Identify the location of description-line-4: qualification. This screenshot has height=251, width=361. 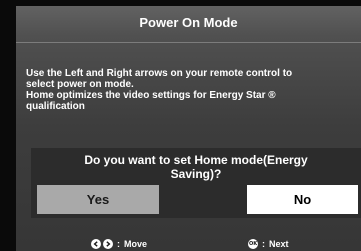
(55, 106).